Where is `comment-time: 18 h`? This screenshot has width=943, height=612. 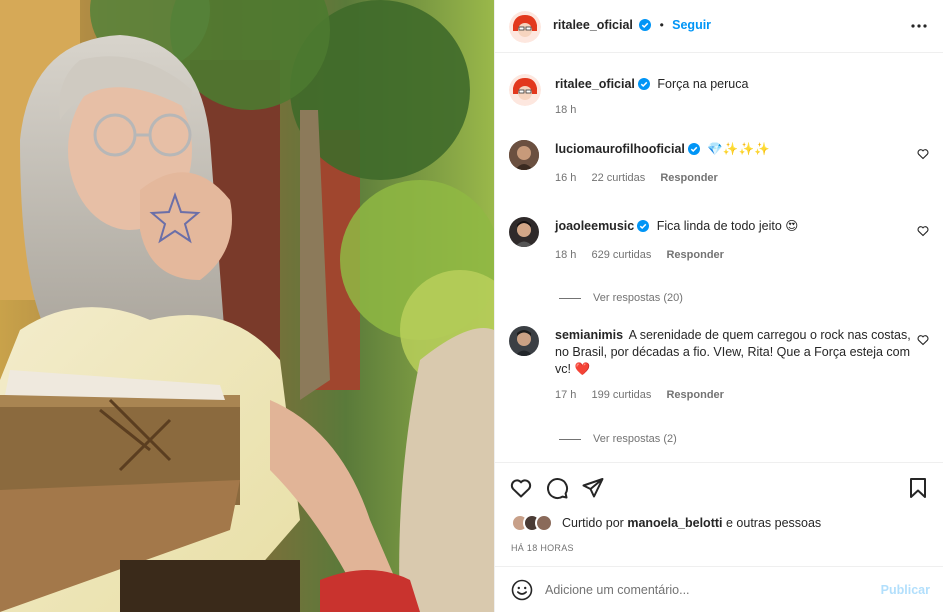
comment-time: 18 h is located at coordinates (566, 255).